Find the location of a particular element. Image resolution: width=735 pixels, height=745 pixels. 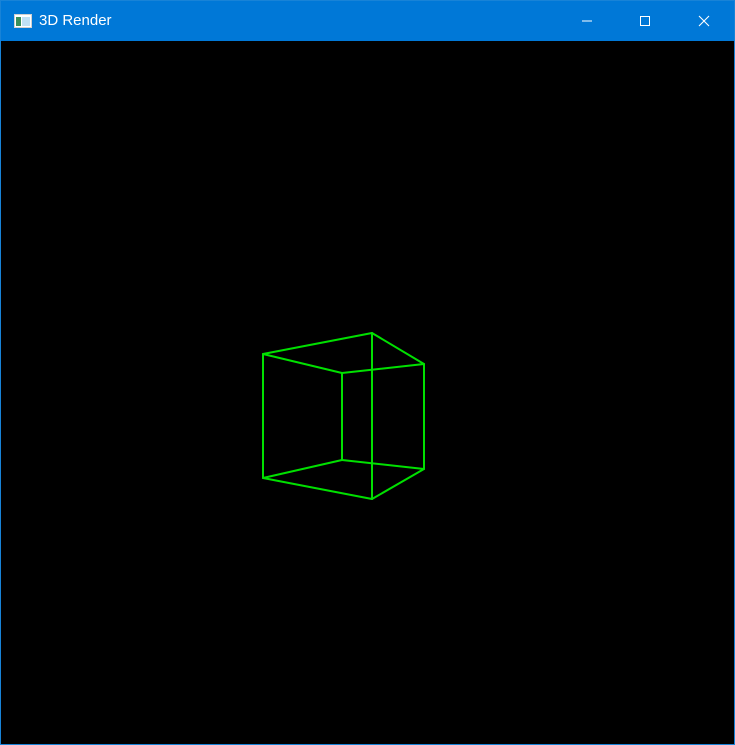

window-title: 3D Render is located at coordinates (75, 20).